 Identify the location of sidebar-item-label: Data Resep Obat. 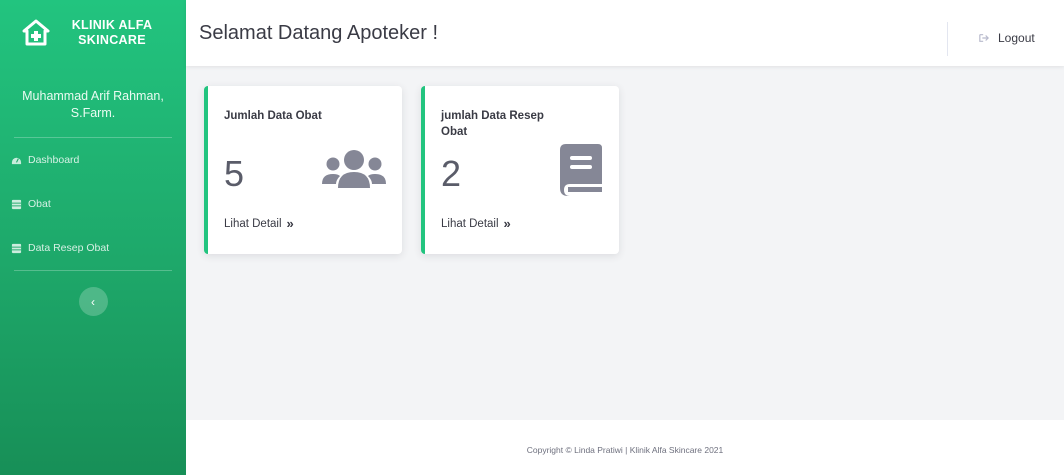
(69, 248).